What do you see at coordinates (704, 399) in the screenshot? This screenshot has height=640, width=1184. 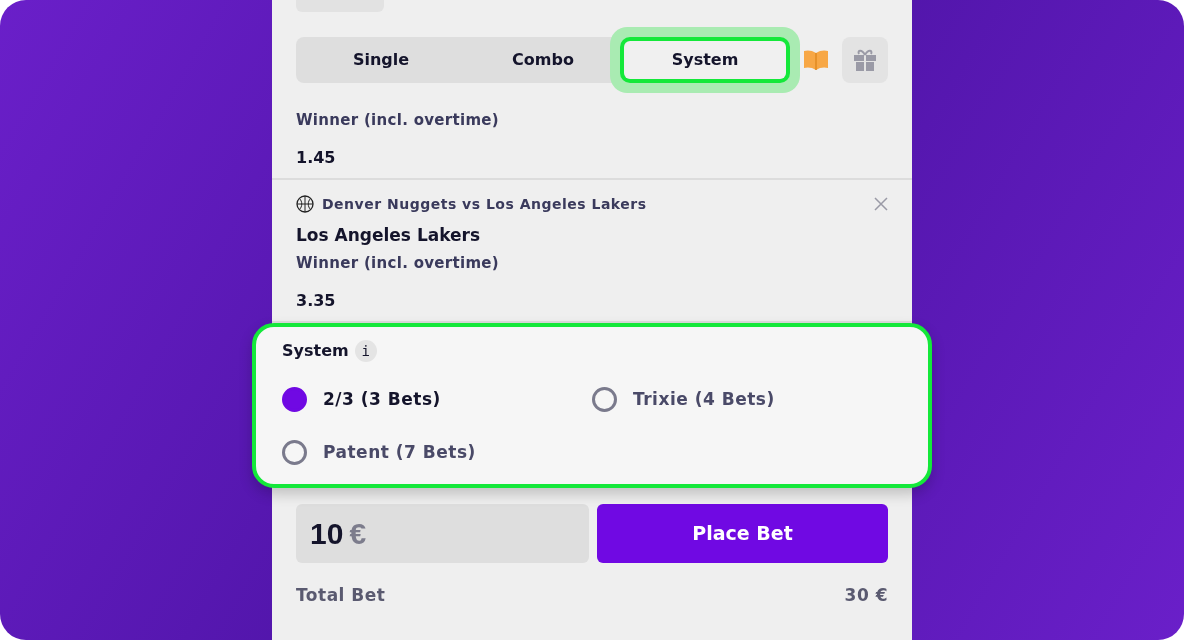 I see `option-label: Trixie (4 Bets)` at bounding box center [704, 399].